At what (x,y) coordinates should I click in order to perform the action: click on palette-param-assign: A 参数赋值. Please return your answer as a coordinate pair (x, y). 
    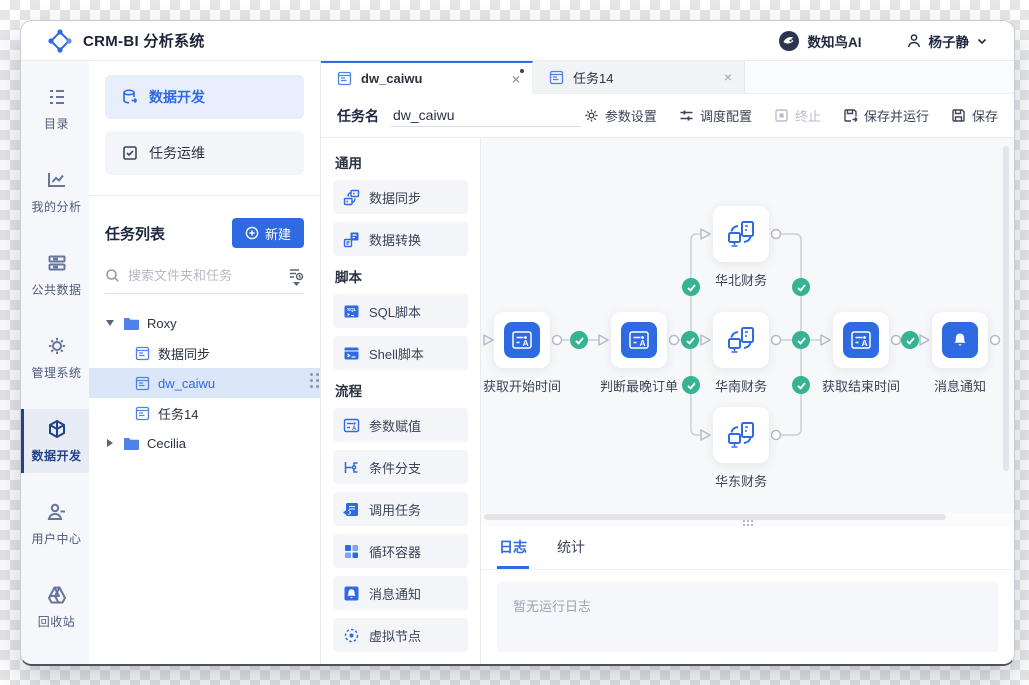
    Looking at the image, I should click on (400, 425).